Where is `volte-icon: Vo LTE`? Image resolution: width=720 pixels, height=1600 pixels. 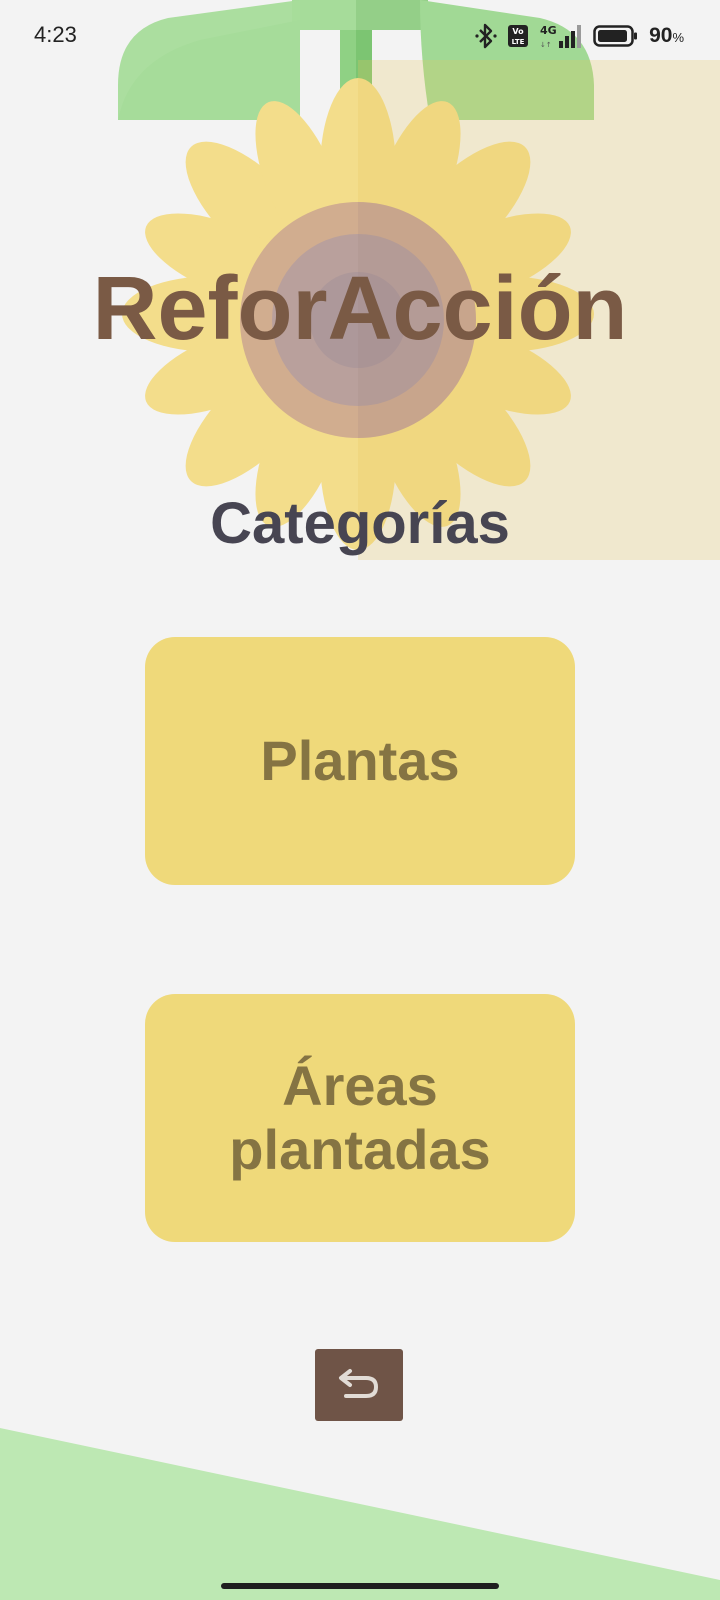
volte-icon: Vo LTE is located at coordinates (518, 36).